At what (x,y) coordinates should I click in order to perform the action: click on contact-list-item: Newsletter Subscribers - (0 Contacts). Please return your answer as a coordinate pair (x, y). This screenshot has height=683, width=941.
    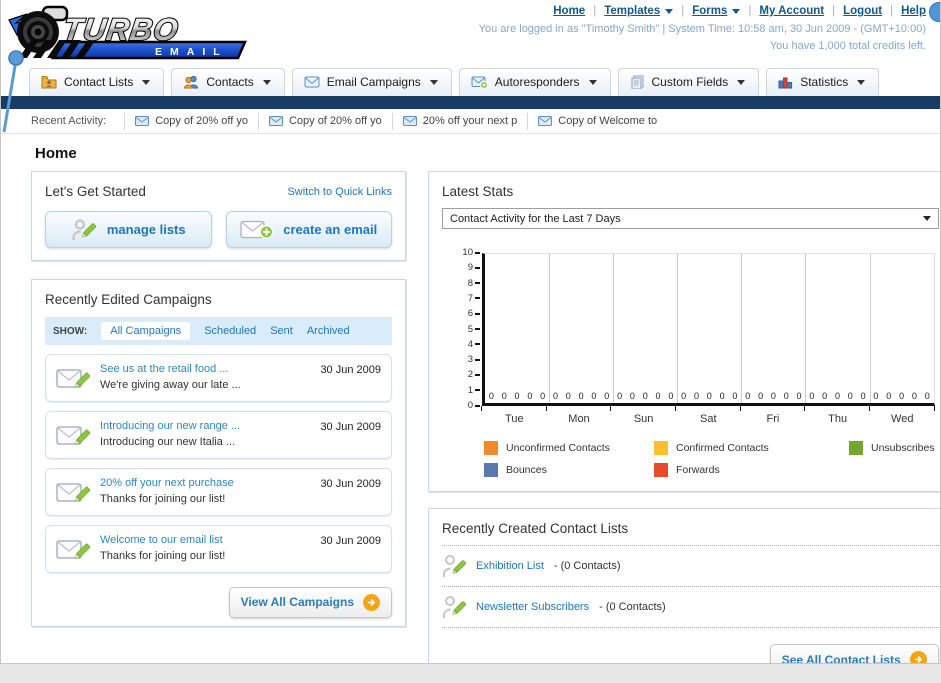
    Looking at the image, I should click on (690, 607).